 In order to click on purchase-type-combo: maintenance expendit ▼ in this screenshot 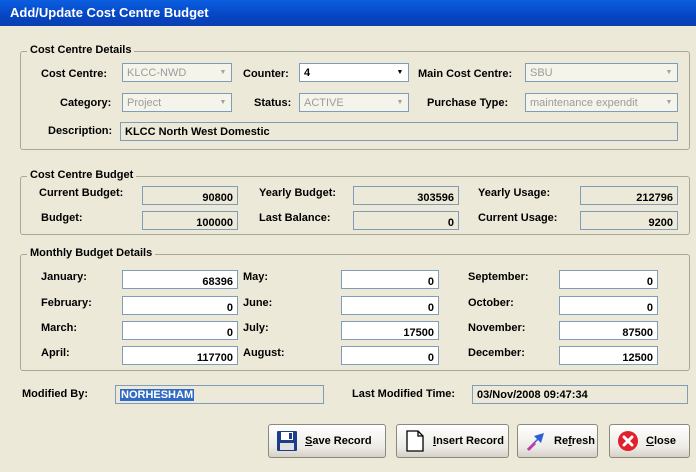, I will do `click(601, 102)`.